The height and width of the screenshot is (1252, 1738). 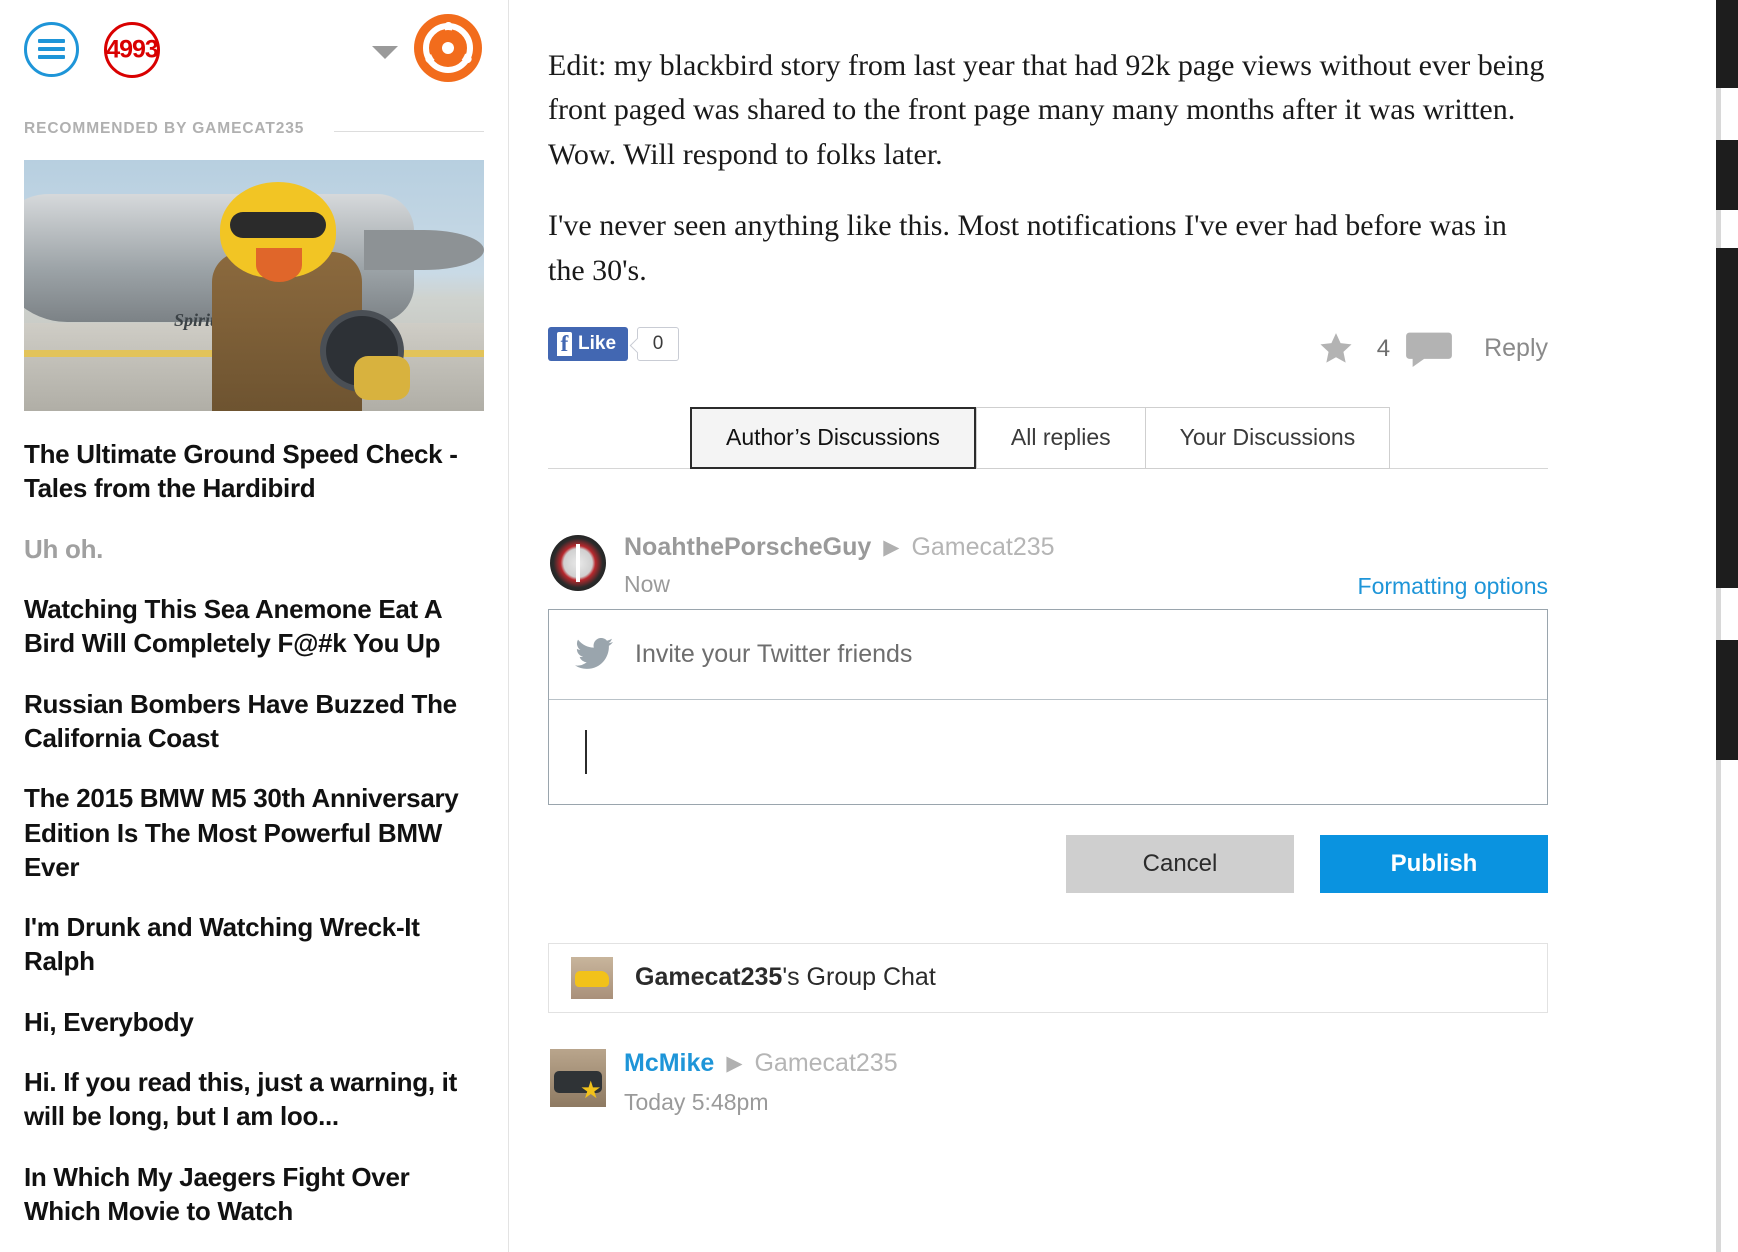 What do you see at coordinates (254, 944) in the screenshot?
I see `list-item: I'm Drunk and Watching Wreck-It Ralph` at bounding box center [254, 944].